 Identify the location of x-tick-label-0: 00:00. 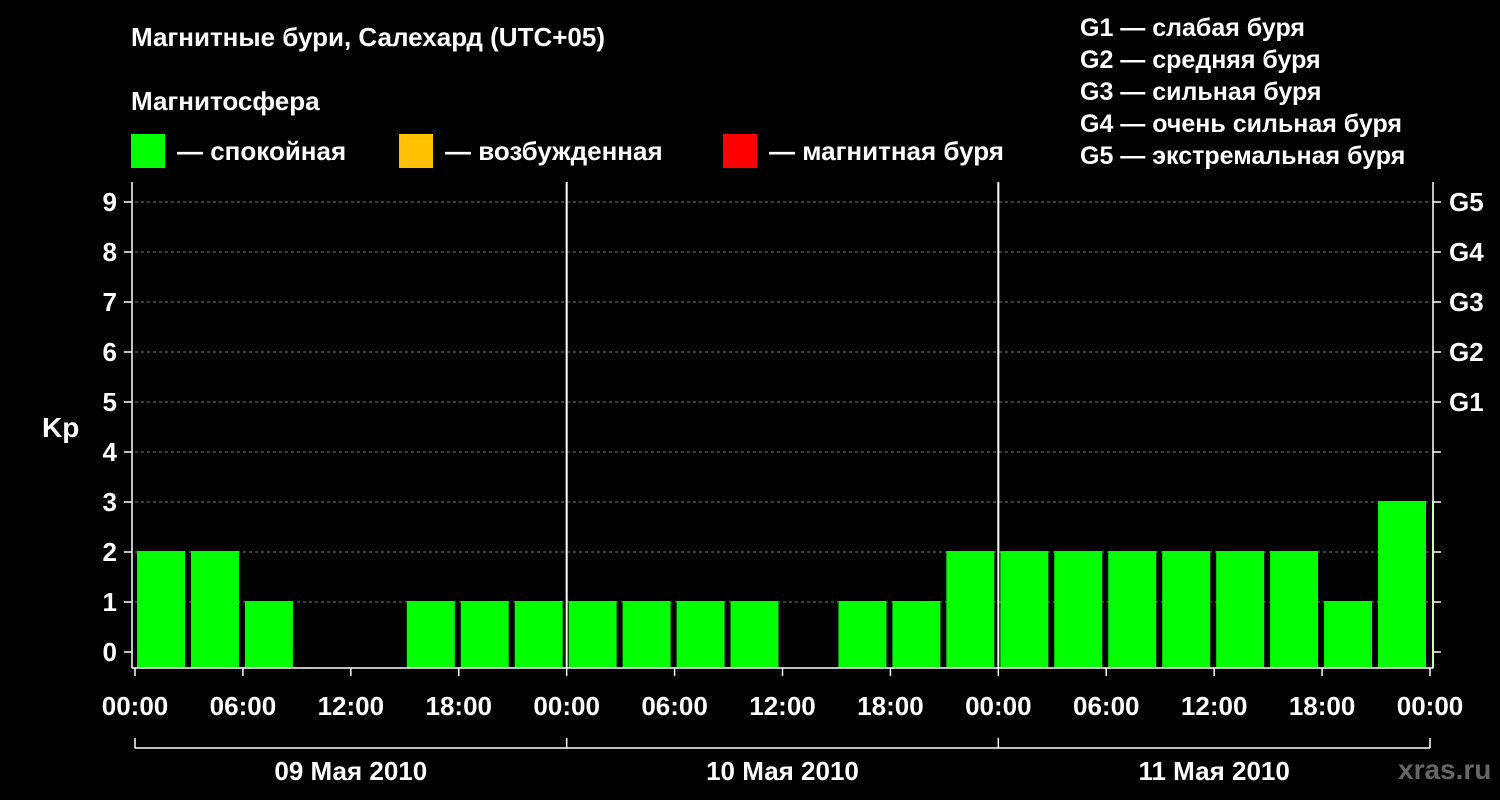
(135, 706).